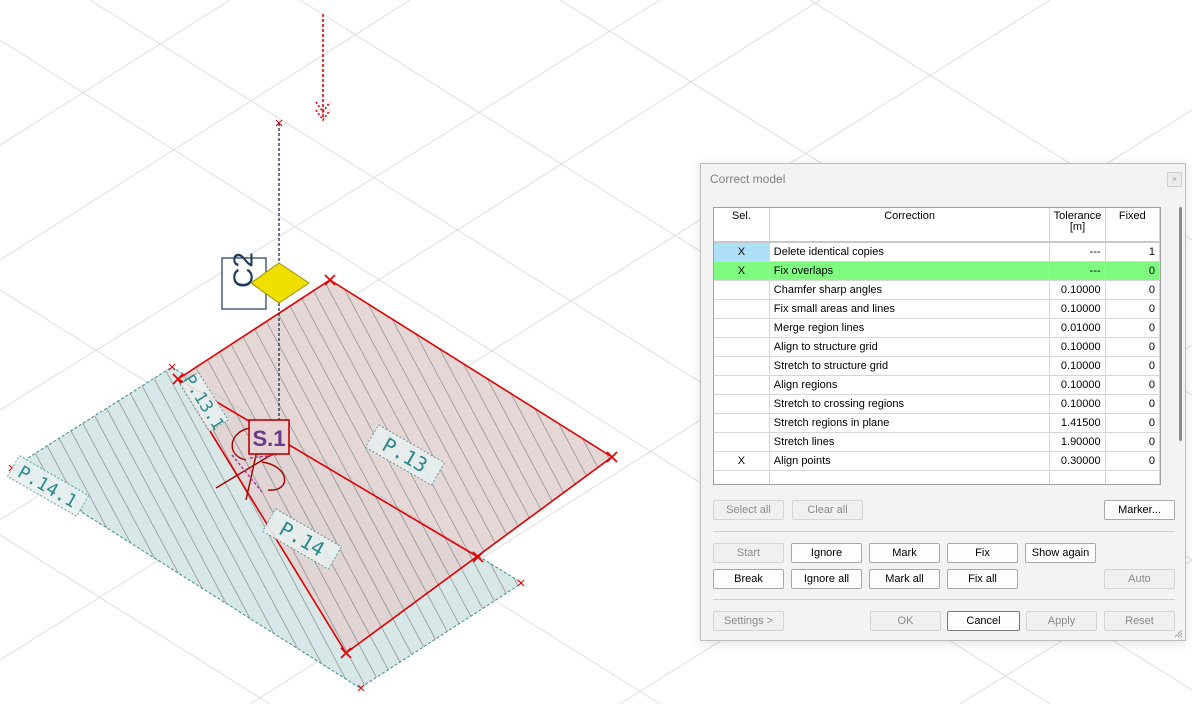 This screenshot has width=1192, height=704. Describe the element at coordinates (904, 579) in the screenshot. I see `mark-all-button: Mark all` at that location.